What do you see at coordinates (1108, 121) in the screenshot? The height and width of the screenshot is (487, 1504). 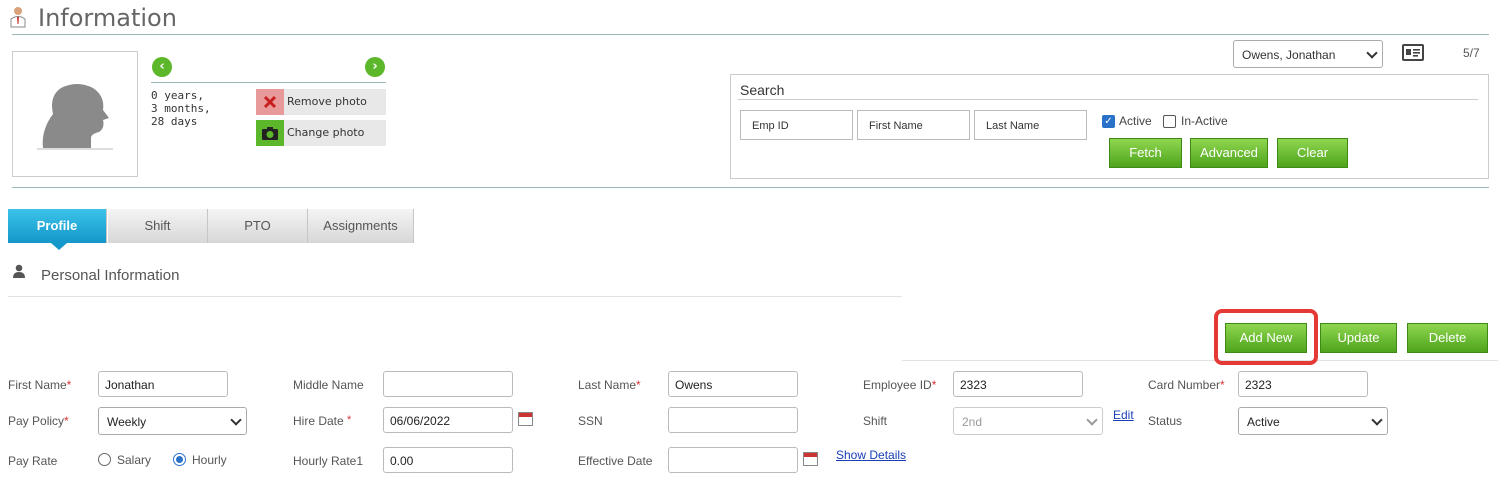 I see `active-checkbox: ✓` at bounding box center [1108, 121].